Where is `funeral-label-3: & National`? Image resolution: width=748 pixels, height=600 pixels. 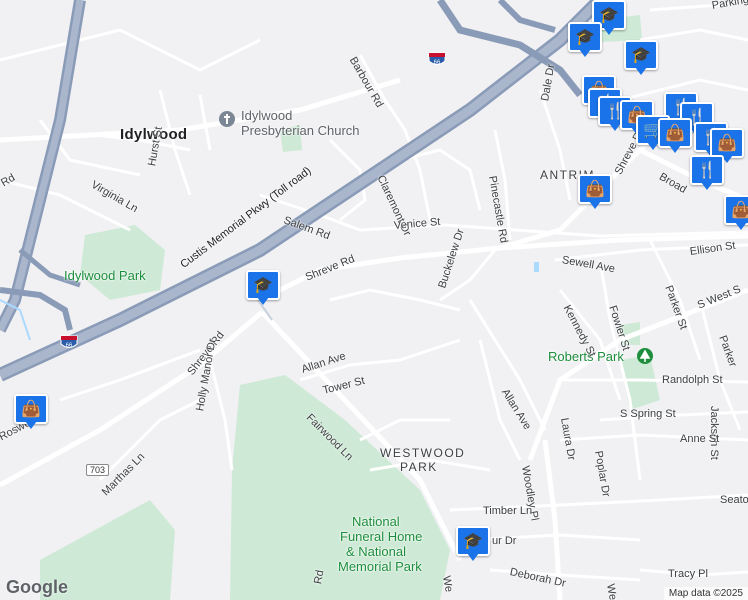 funeral-label-3: & National is located at coordinates (376, 551).